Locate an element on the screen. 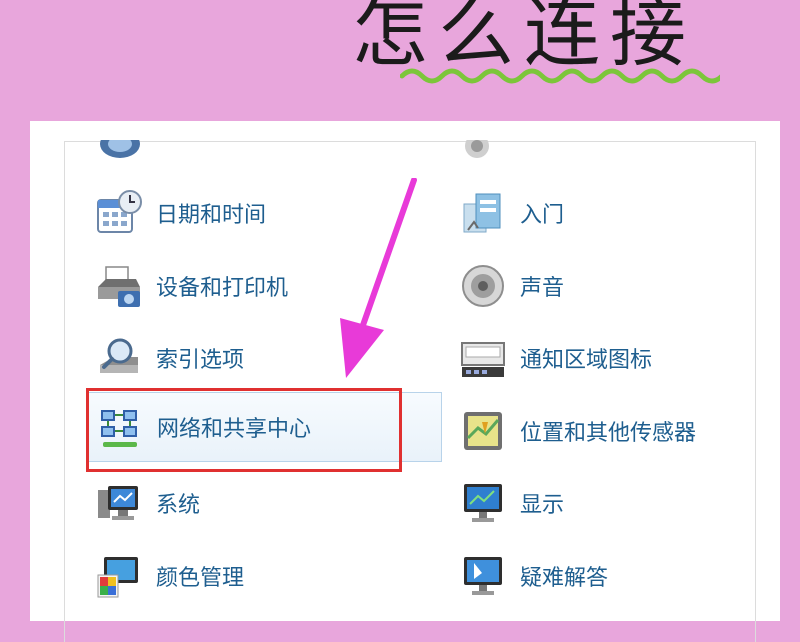  cp-item-display: 显示 is located at coordinates (625, 503).